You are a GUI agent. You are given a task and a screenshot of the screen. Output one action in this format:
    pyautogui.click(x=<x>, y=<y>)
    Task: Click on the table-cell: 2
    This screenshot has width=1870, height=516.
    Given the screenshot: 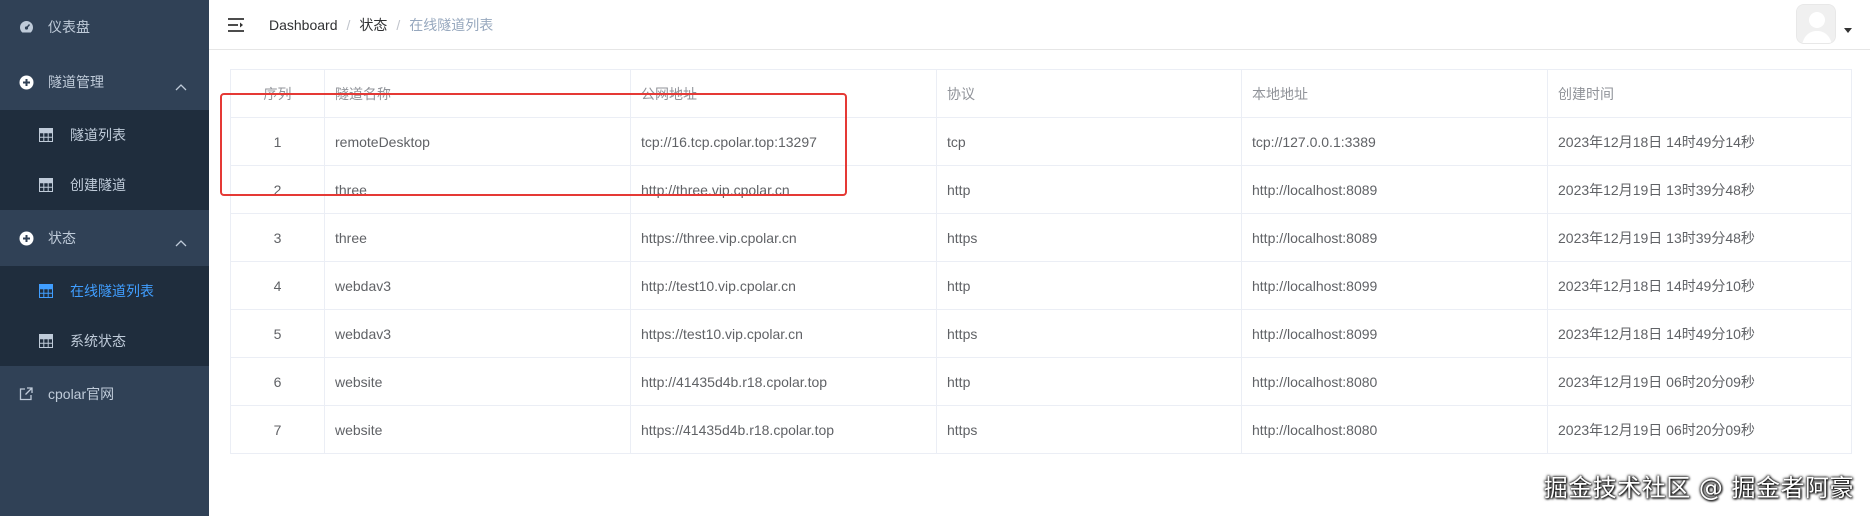 What is the action you would take?
    pyautogui.click(x=277, y=189)
    